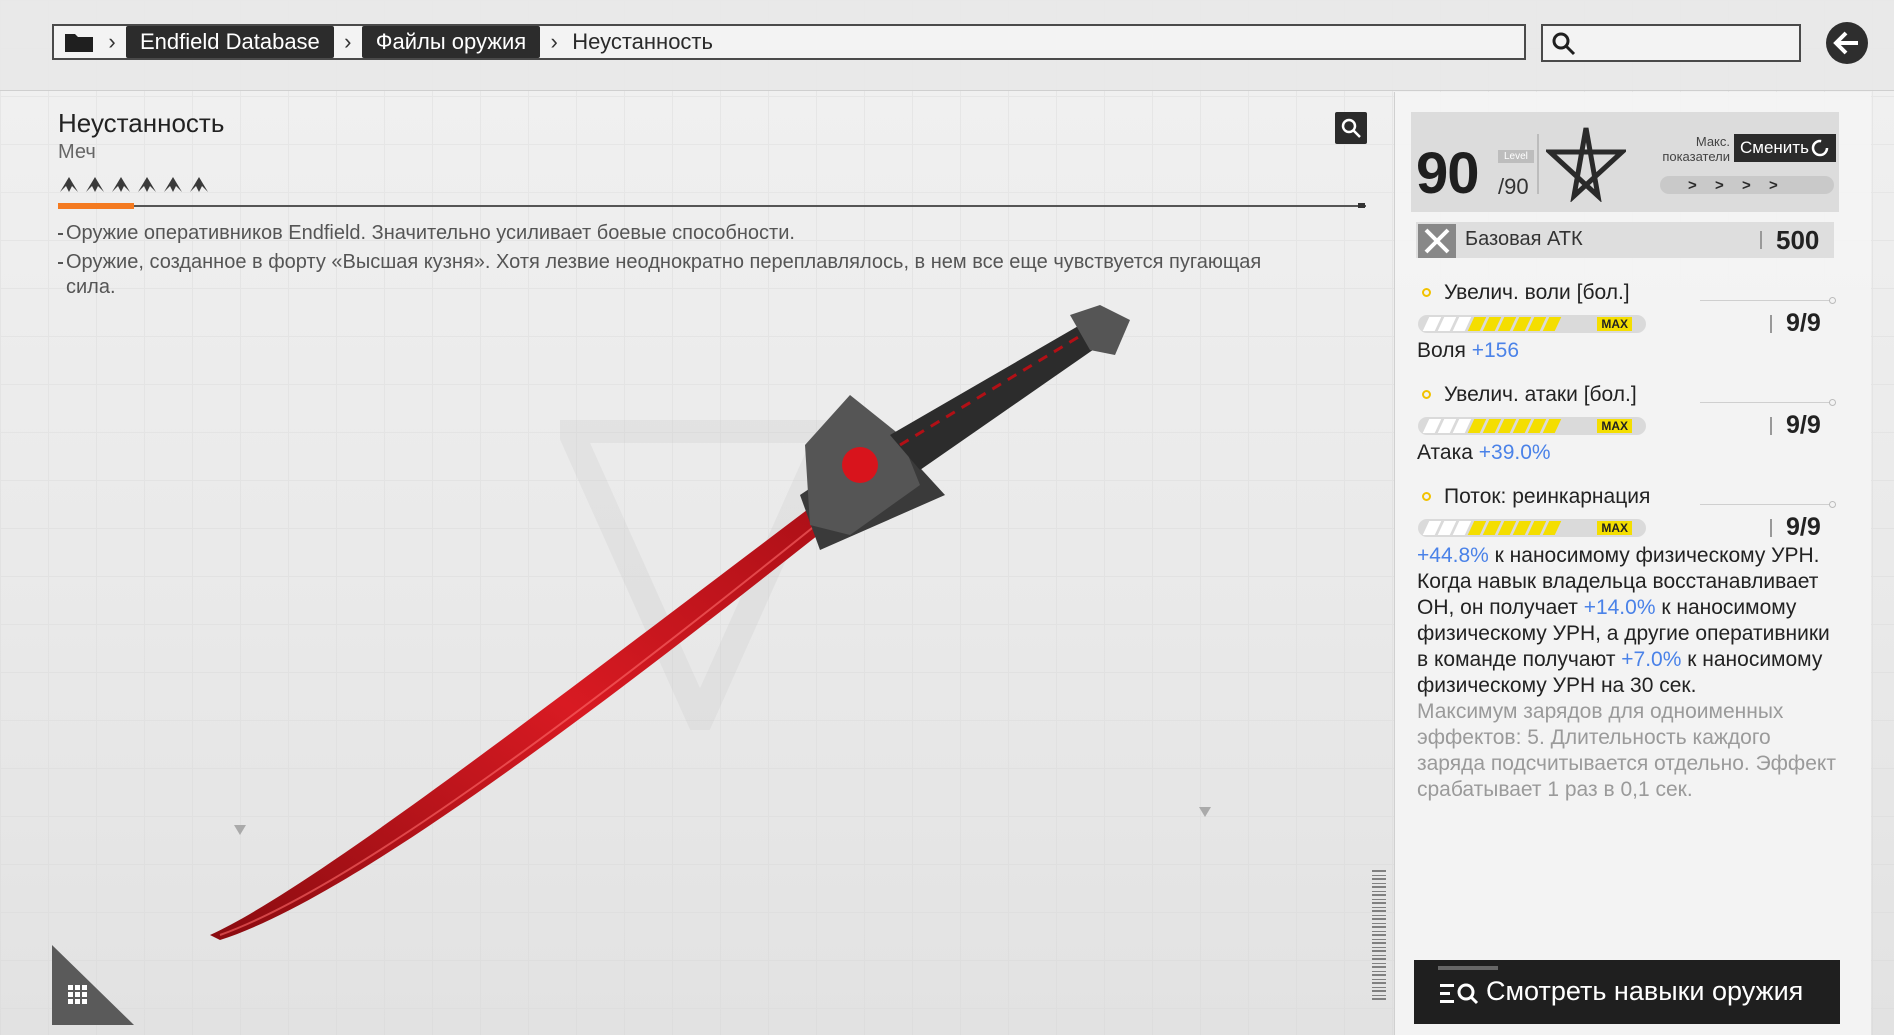 This screenshot has width=1894, height=1035. I want to click on skill-1-level: 9/9, so click(1803, 323).